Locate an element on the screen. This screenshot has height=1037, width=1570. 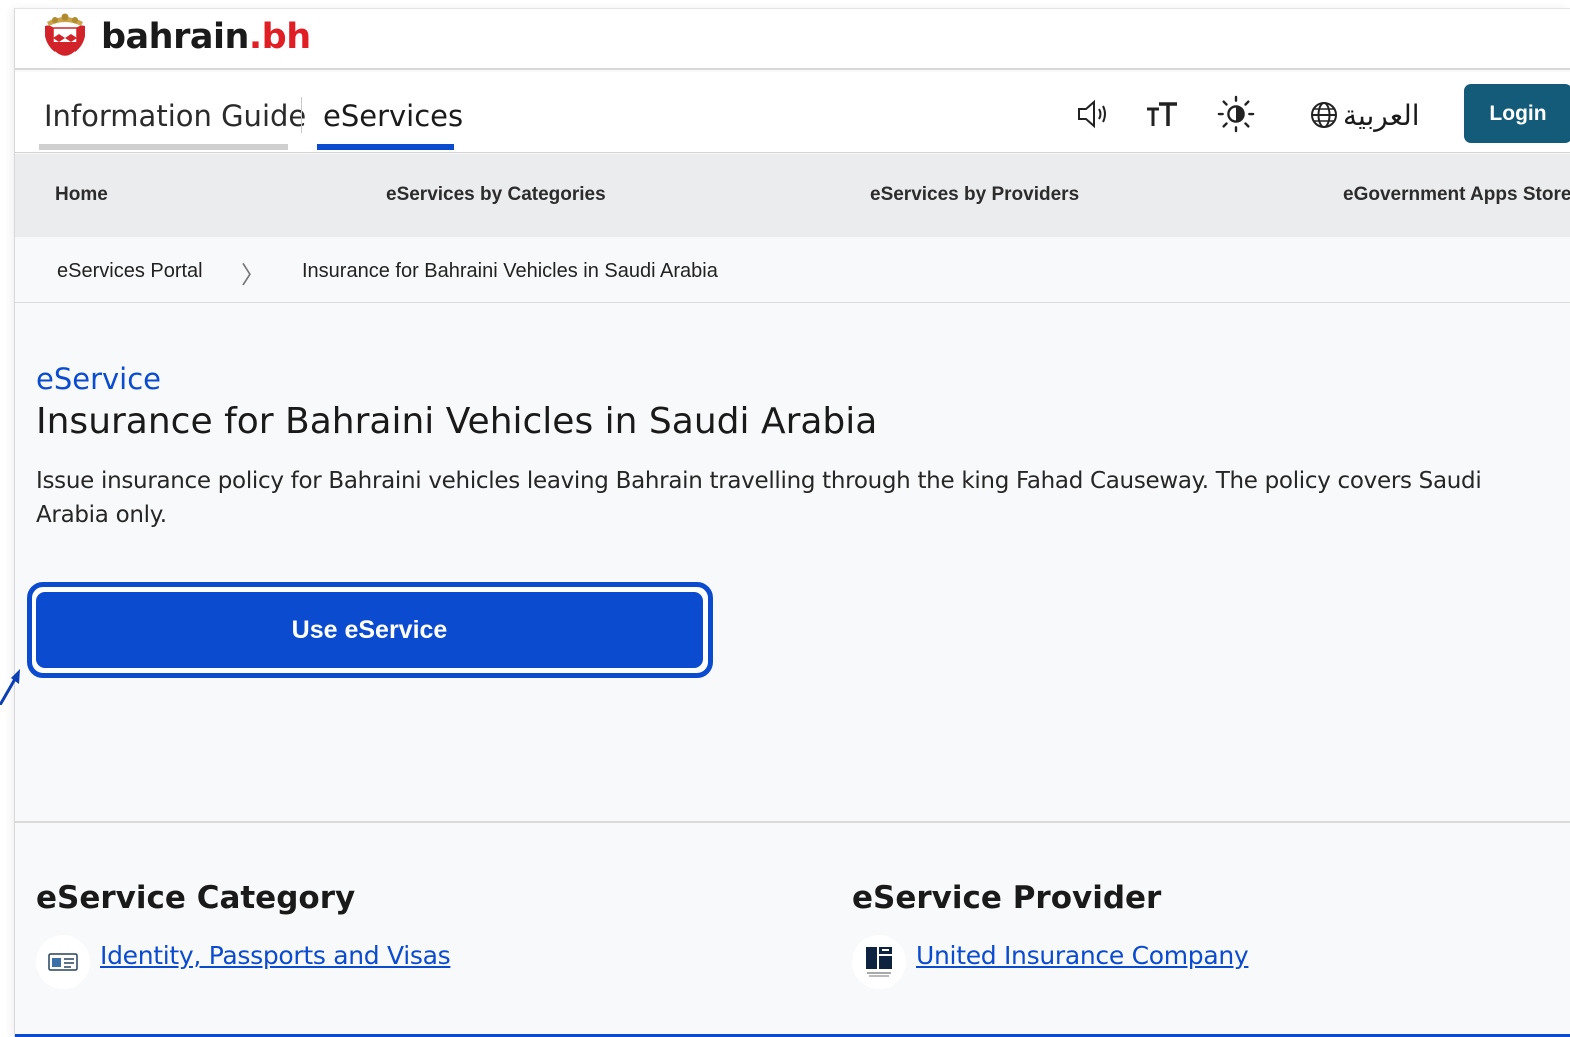
globe-icon is located at coordinates (1324, 115).